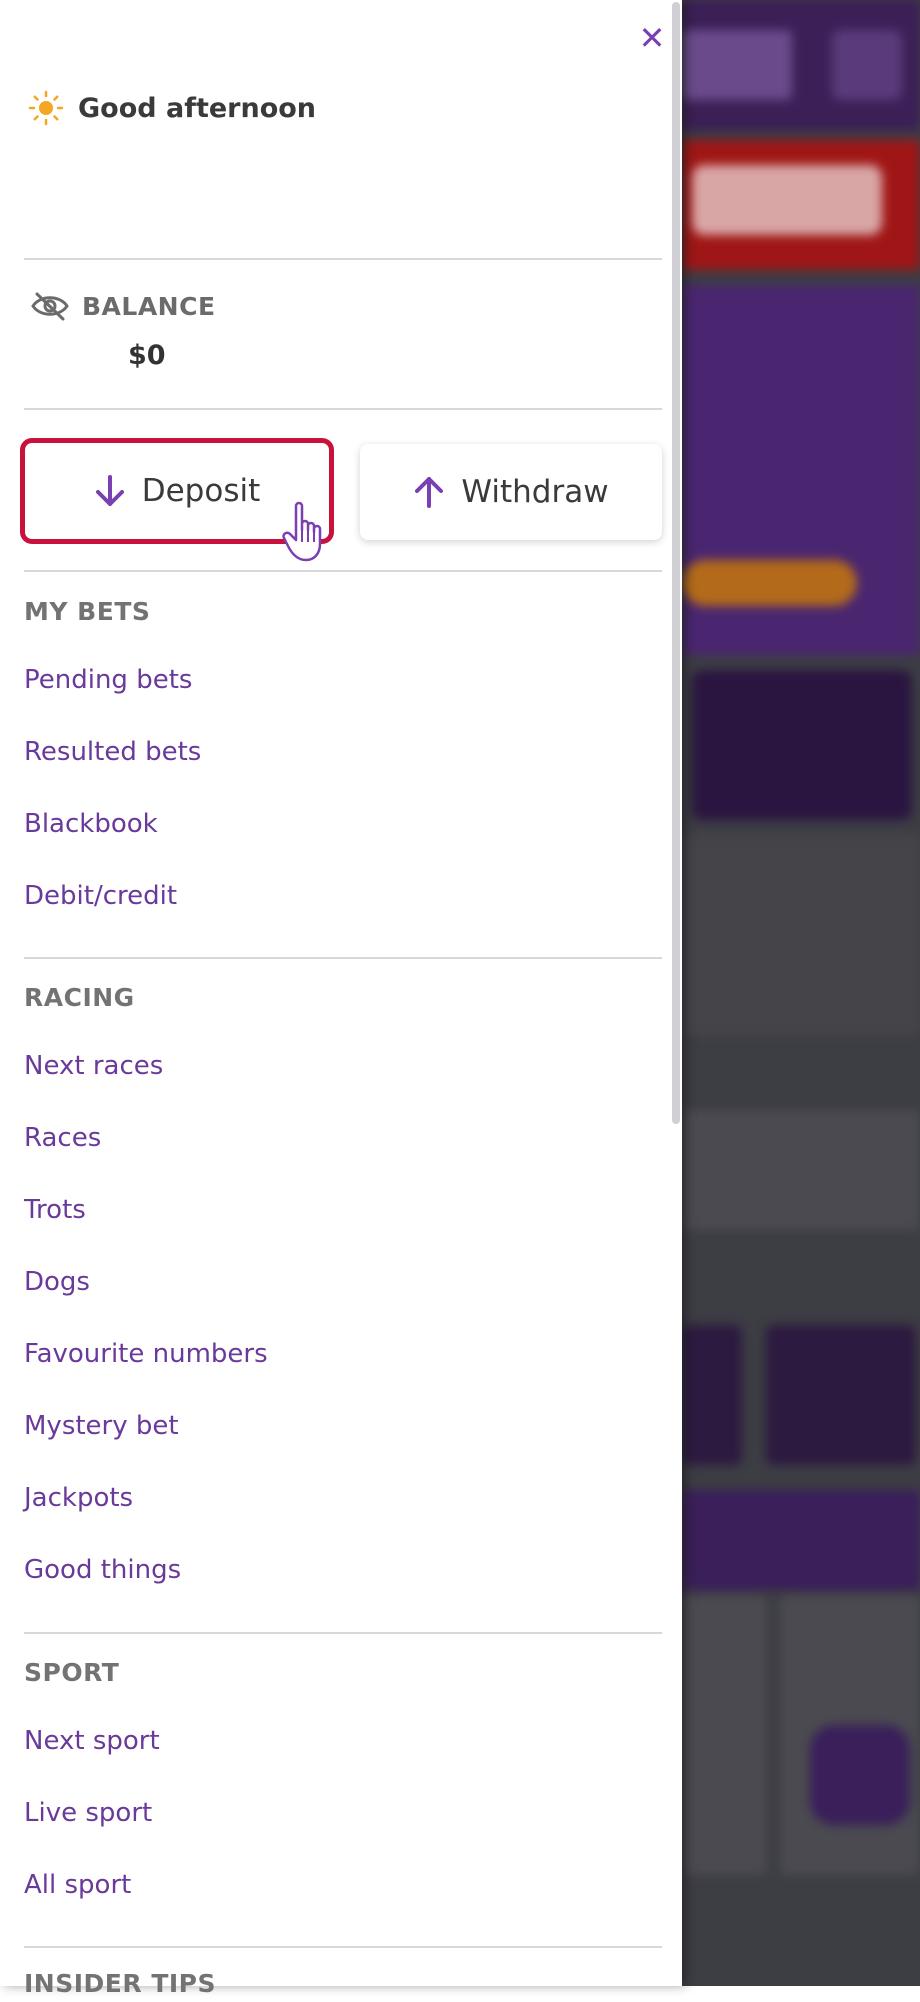 Image resolution: width=920 pixels, height=2002 pixels. Describe the element at coordinates (87, 611) in the screenshot. I see `section-title: MY BETS` at that location.